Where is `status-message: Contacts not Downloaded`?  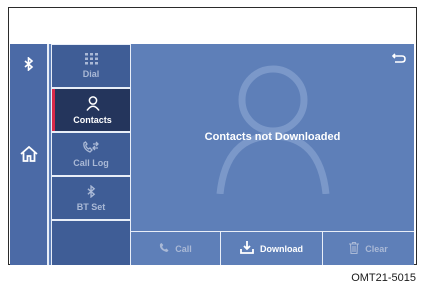
status-message: Contacts not Downloaded is located at coordinates (272, 137).